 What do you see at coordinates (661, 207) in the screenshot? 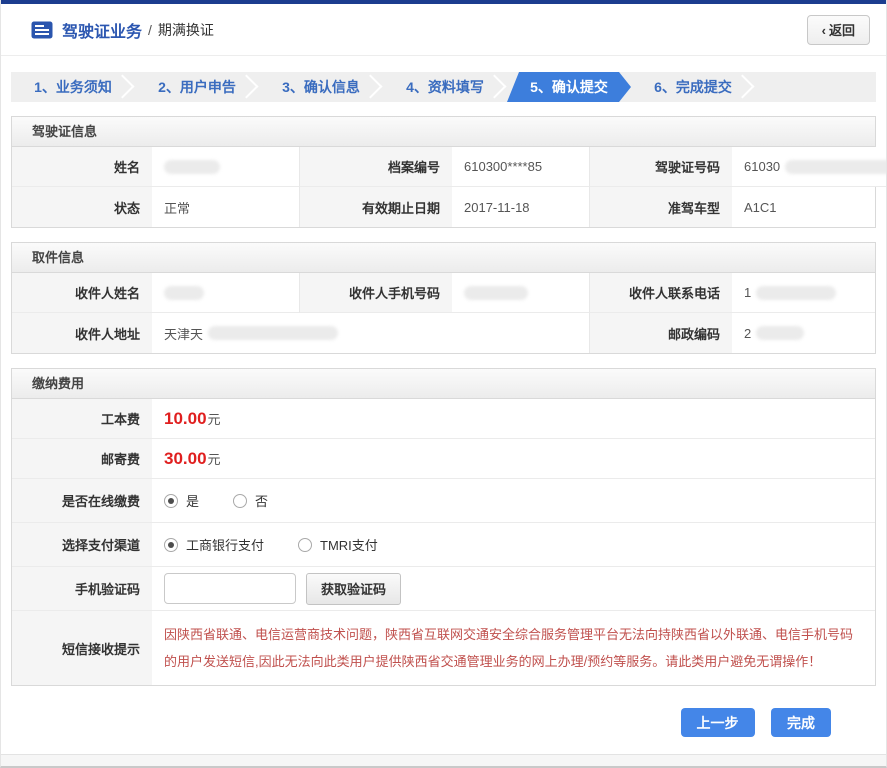
I see `permitted-vehicle-label: 准驾车型` at bounding box center [661, 207].